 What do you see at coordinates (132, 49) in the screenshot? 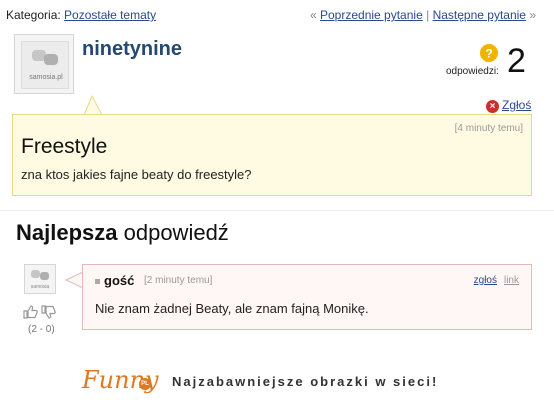
I see `asker-username: ninetynine` at bounding box center [132, 49].